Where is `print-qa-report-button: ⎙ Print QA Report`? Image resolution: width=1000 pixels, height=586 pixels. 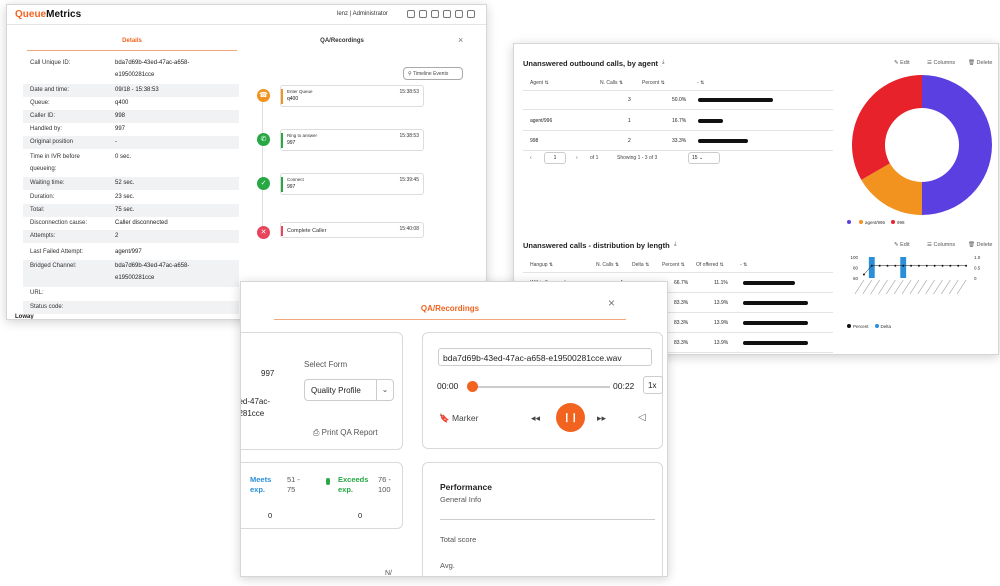
print-qa-report-button: ⎙ Print QA Report is located at coordinates (345, 433).